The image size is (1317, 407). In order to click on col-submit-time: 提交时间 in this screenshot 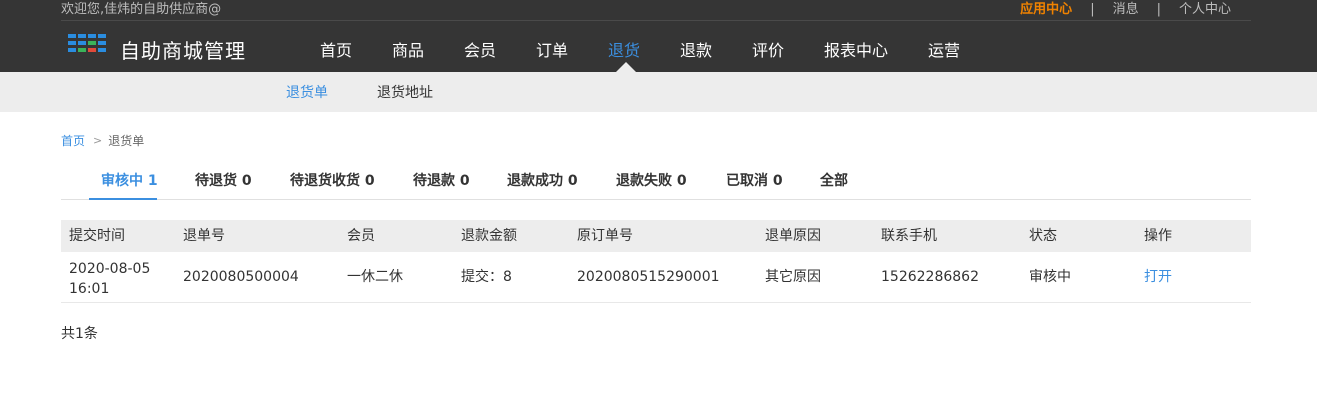, I will do `click(97, 236)`.